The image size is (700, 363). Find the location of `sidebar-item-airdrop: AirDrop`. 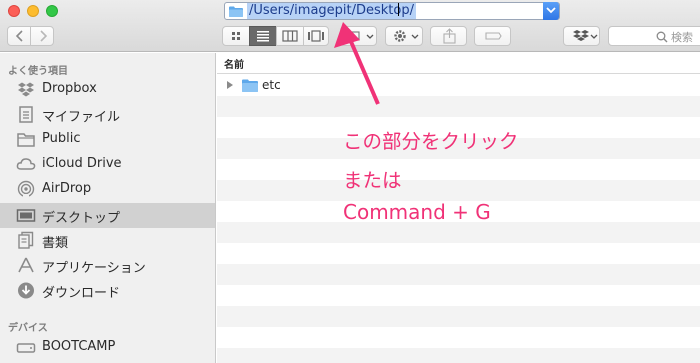

sidebar-item-airdrop: AirDrop is located at coordinates (107, 189).